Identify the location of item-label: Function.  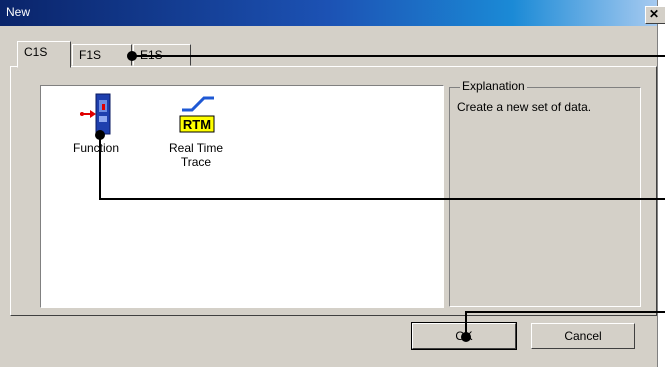
(96, 148).